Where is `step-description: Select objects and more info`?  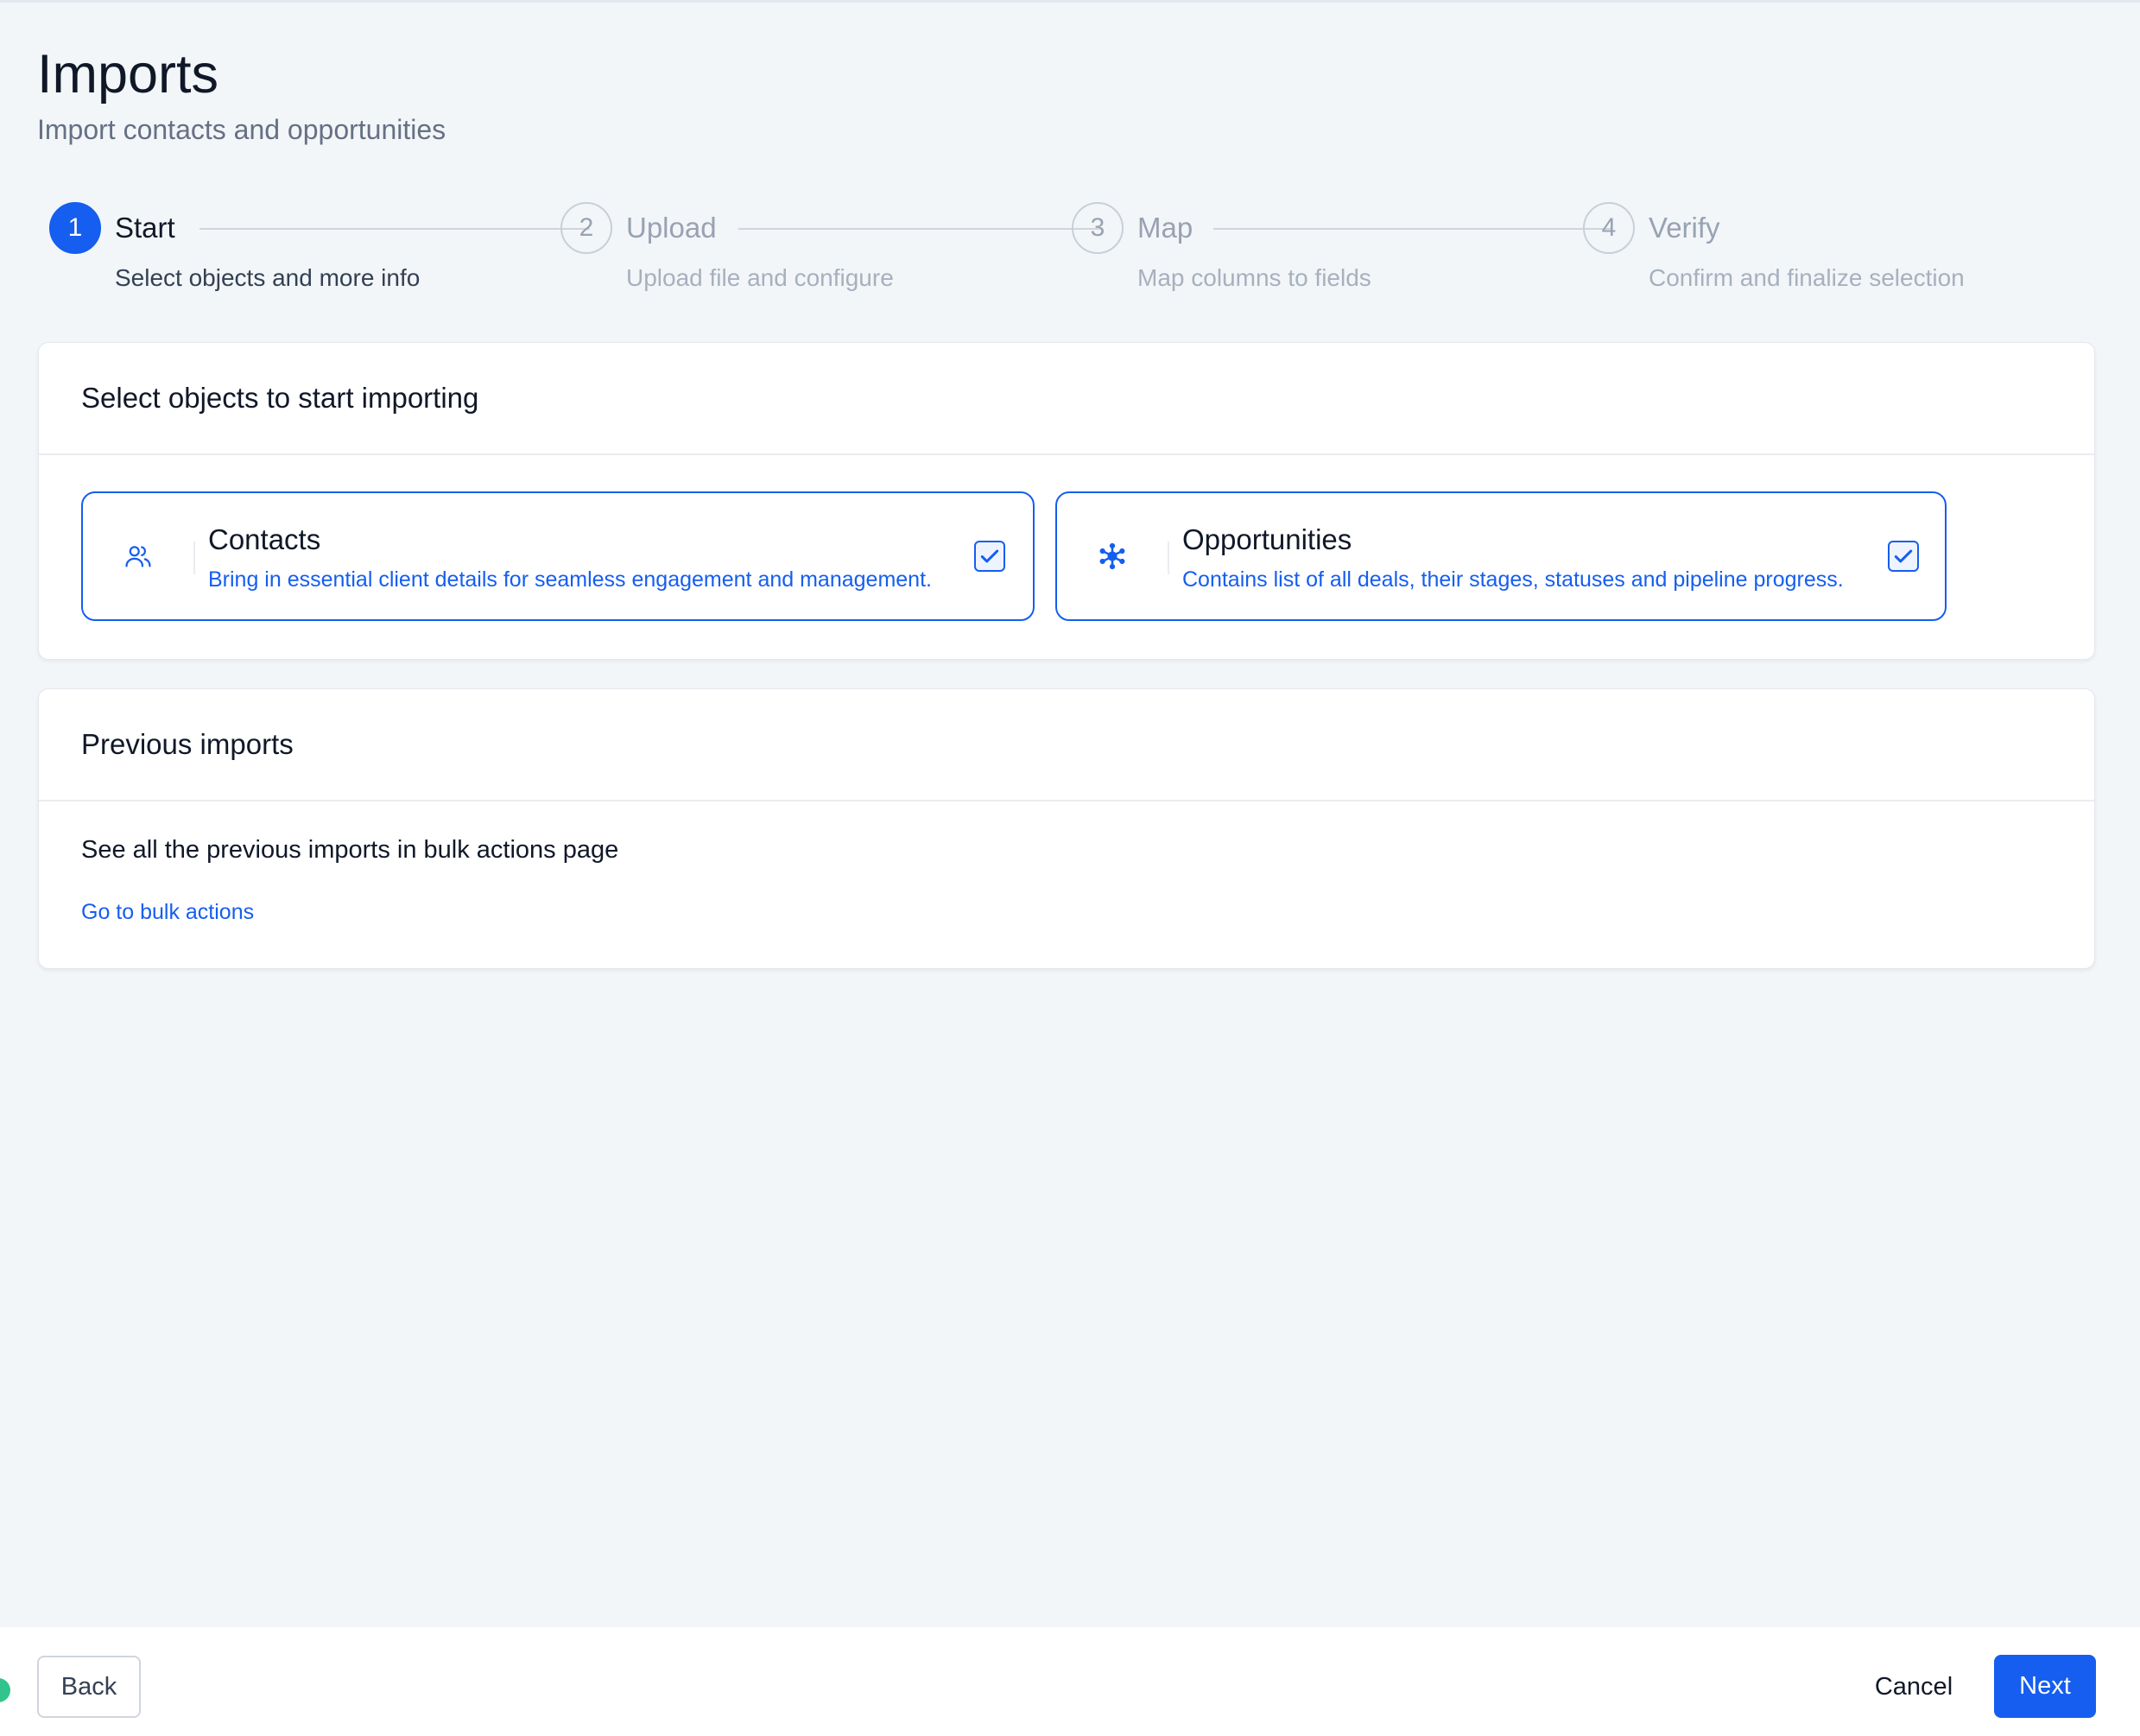 step-description: Select objects and more info is located at coordinates (268, 277).